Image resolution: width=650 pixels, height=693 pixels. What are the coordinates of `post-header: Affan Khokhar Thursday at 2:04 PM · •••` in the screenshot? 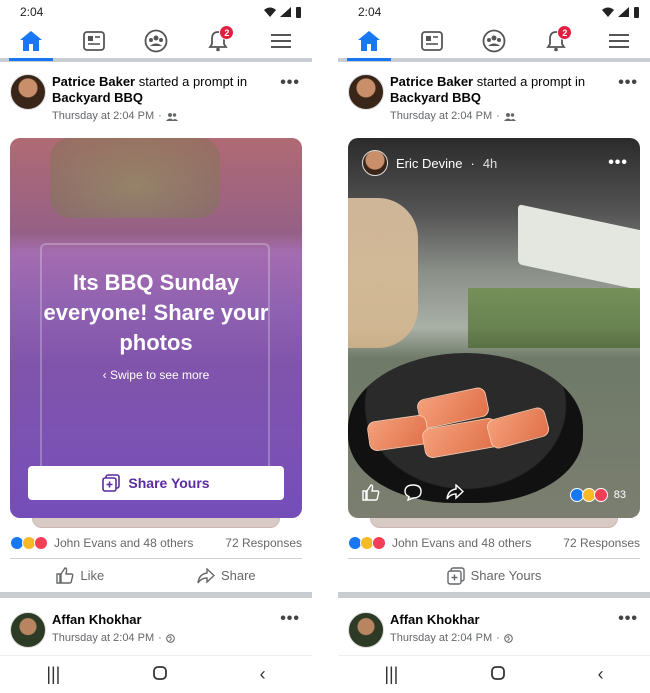 It's located at (156, 627).